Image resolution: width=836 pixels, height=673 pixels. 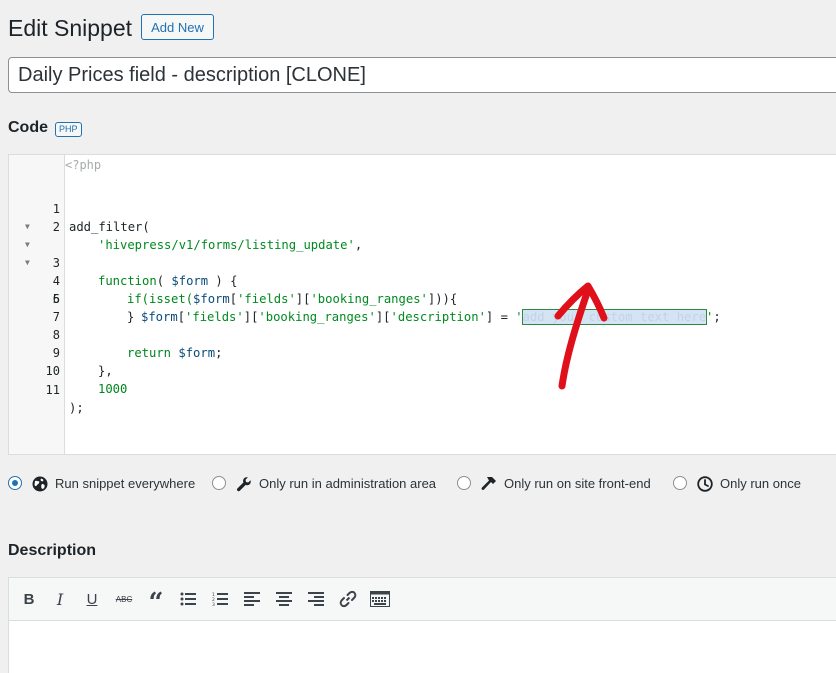 What do you see at coordinates (348, 599) in the screenshot?
I see `link-icon` at bounding box center [348, 599].